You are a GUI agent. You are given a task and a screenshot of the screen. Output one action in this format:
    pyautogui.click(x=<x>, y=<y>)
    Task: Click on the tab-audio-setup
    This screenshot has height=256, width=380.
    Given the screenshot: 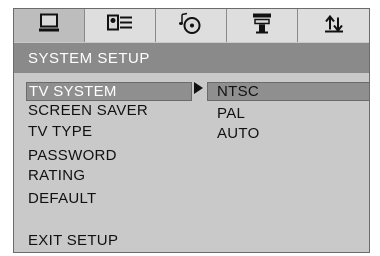 What is the action you would take?
    pyautogui.click(x=191, y=25)
    